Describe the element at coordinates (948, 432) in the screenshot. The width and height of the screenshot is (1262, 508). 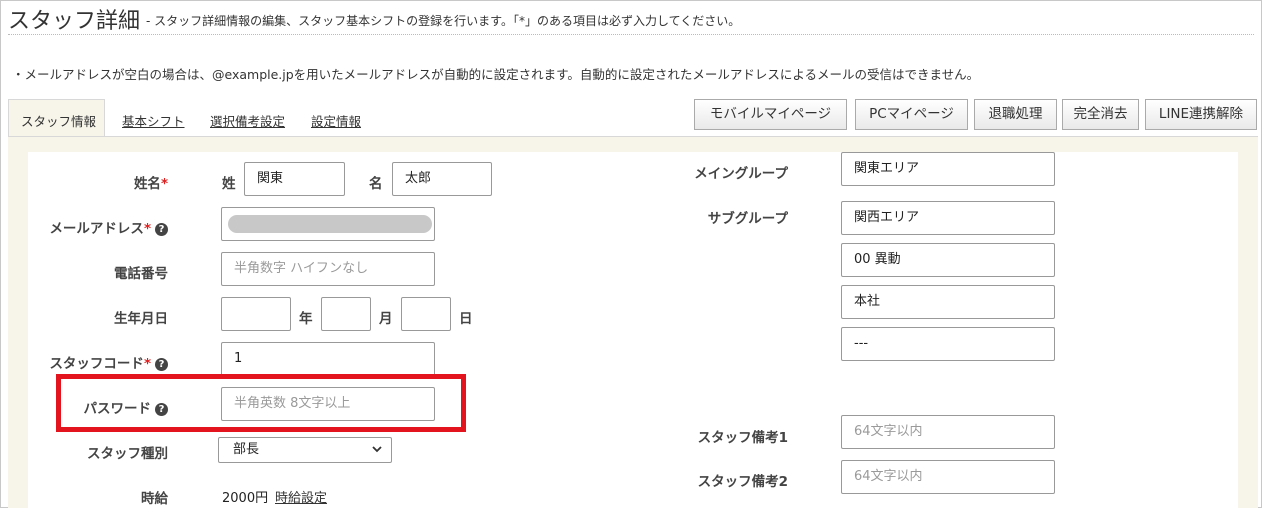
I see `staff-note1-input: 64文字以内` at that location.